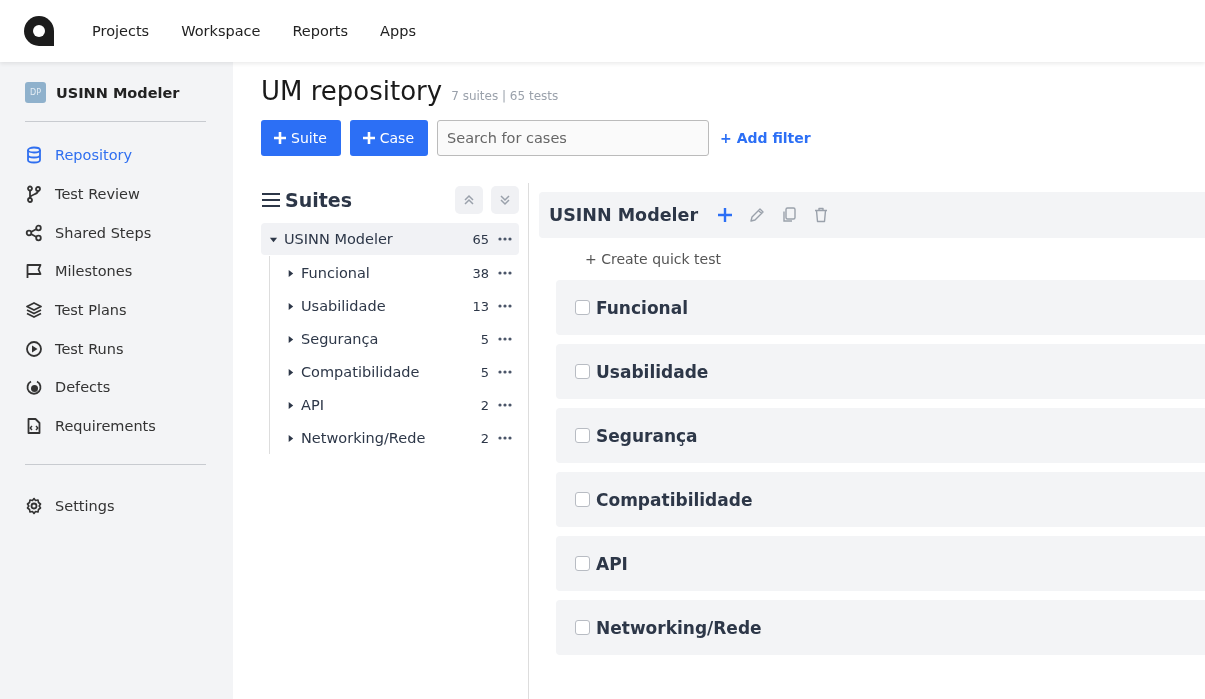 This screenshot has height=699, width=1205. Describe the element at coordinates (390, 239) in the screenshot. I see `suite-tree-item: USINN Modeler 65` at that location.